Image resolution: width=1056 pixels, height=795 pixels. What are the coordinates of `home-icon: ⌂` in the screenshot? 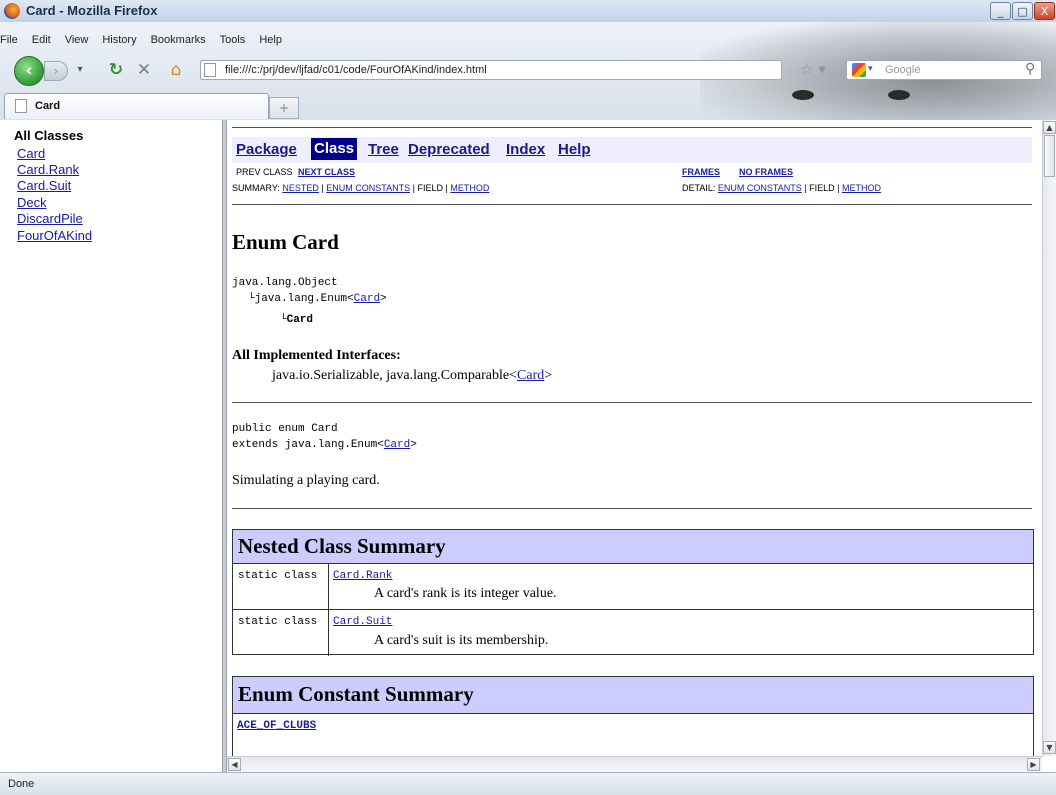 It's located at (176, 70).